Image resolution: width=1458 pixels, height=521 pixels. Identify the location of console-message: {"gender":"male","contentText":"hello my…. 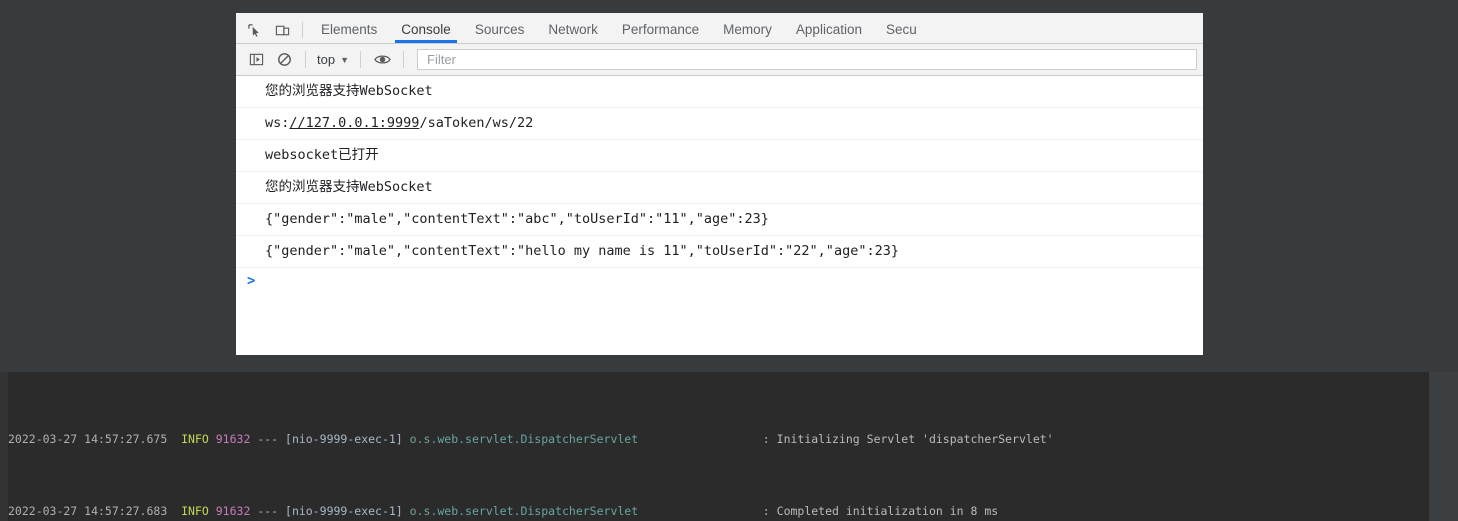
(719, 252).